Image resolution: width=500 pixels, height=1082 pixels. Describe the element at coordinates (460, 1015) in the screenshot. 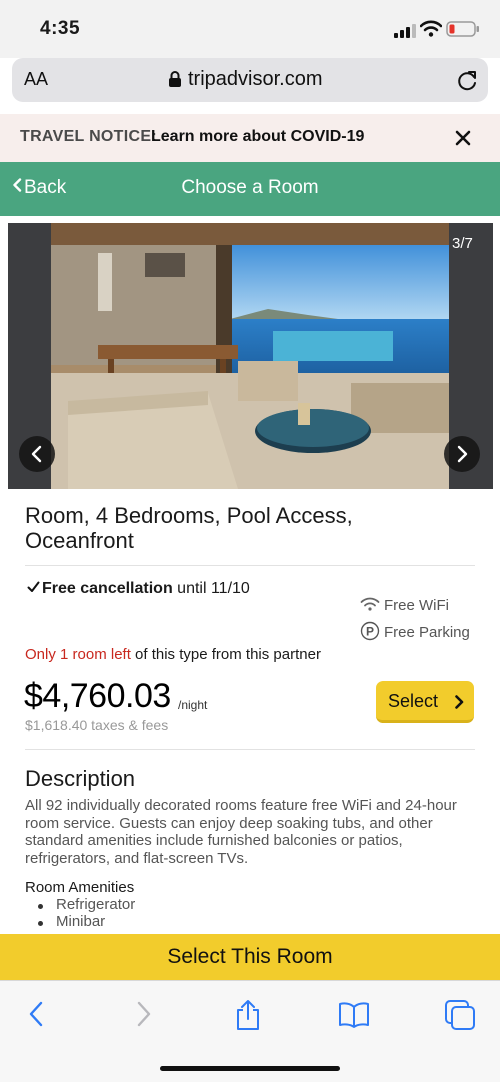

I see `tabs-icon` at that location.